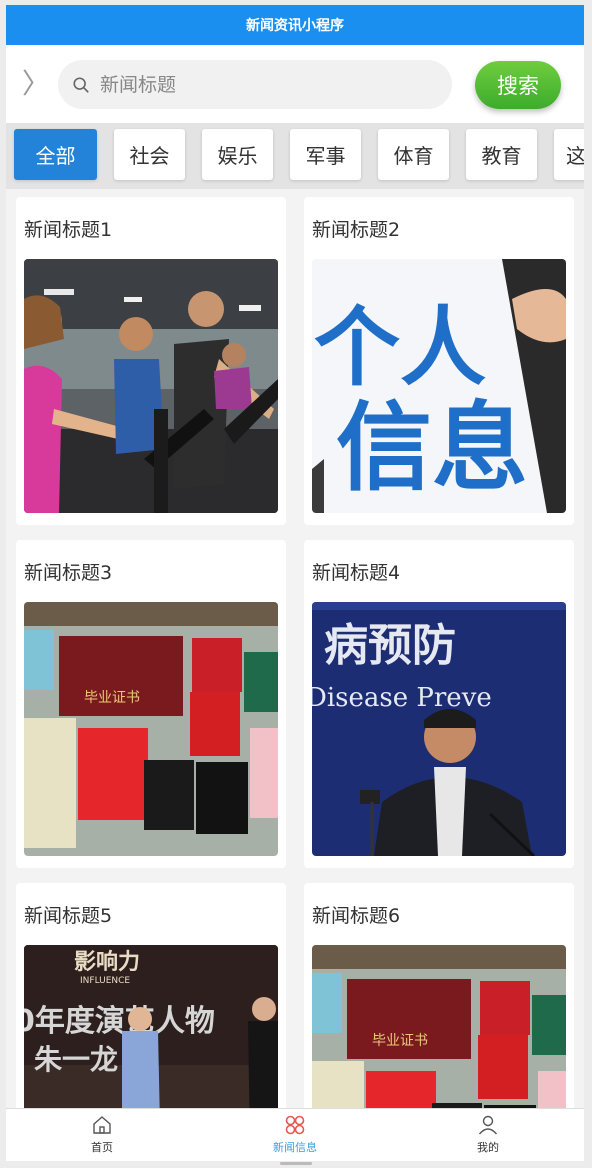 The width and height of the screenshot is (592, 1168). I want to click on app-title-bar: 新闻资讯小程序, so click(295, 25).